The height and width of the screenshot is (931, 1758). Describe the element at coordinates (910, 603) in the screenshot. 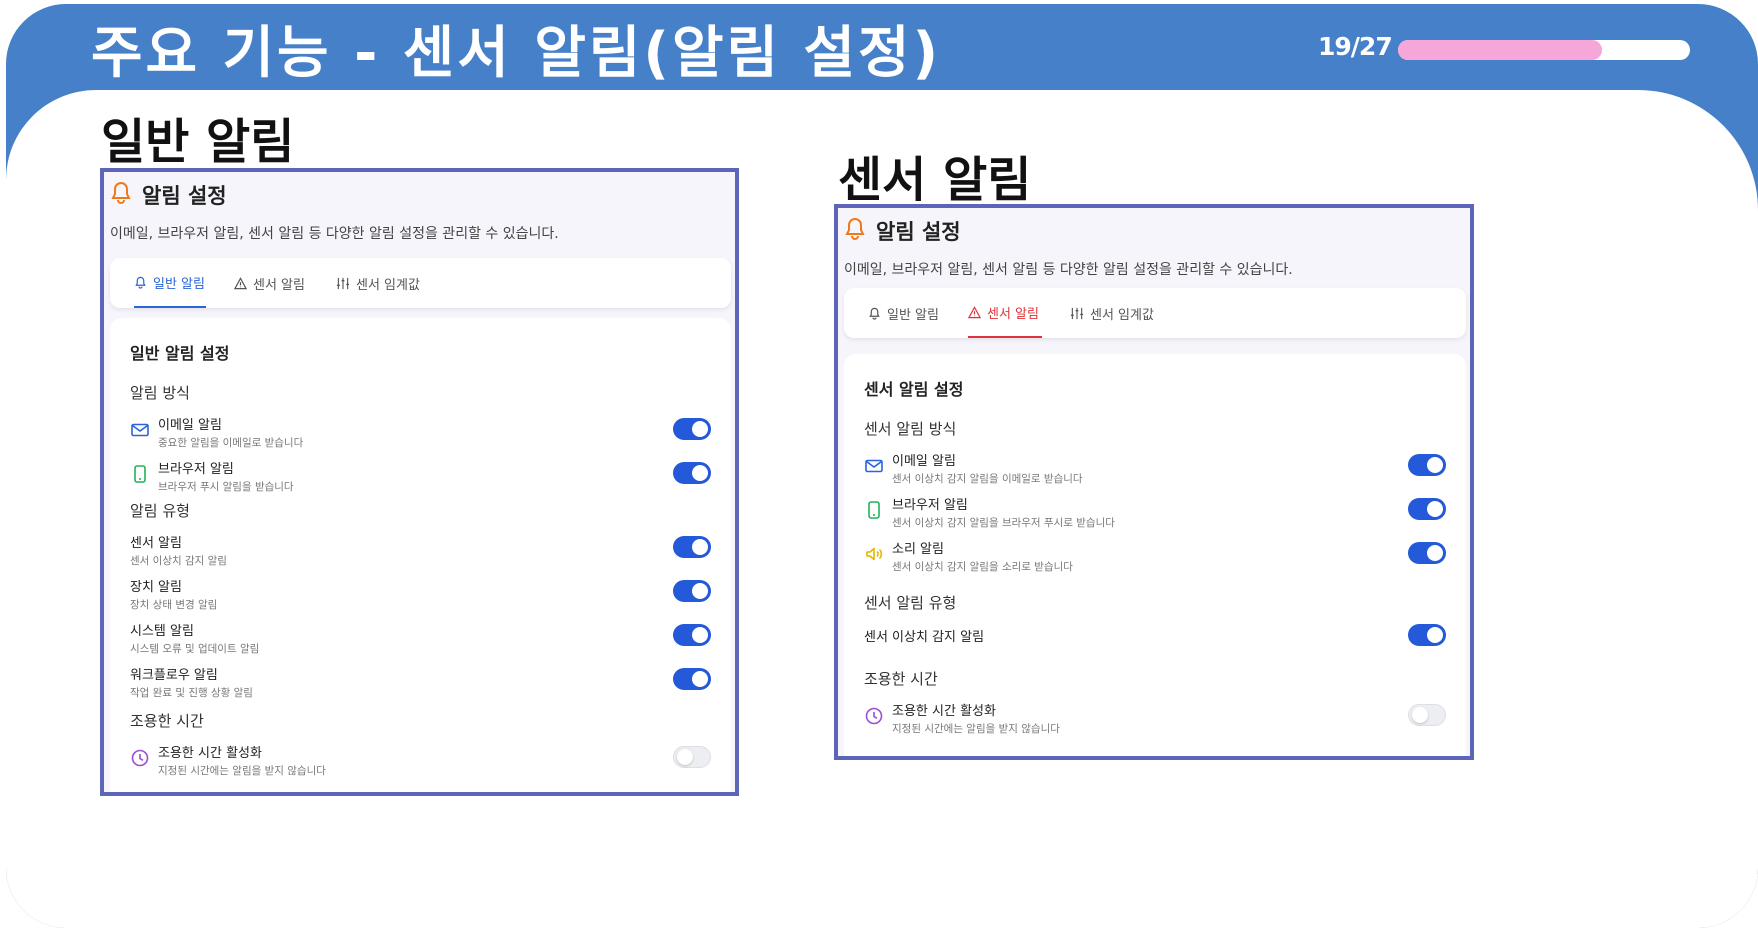

I see `group-label-type: 센서 알림 유형` at that location.